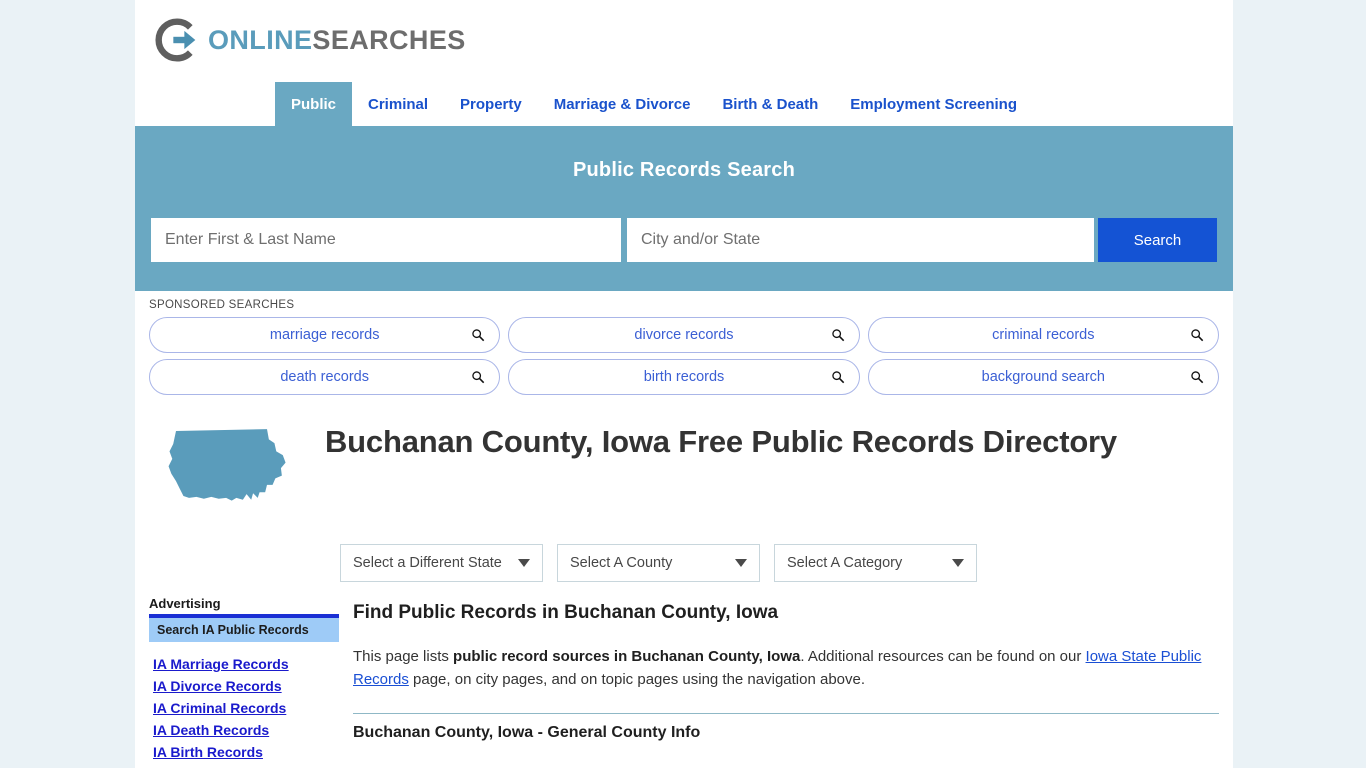 The width and height of the screenshot is (1366, 768). What do you see at coordinates (386, 240) in the screenshot?
I see `name-search-input` at bounding box center [386, 240].